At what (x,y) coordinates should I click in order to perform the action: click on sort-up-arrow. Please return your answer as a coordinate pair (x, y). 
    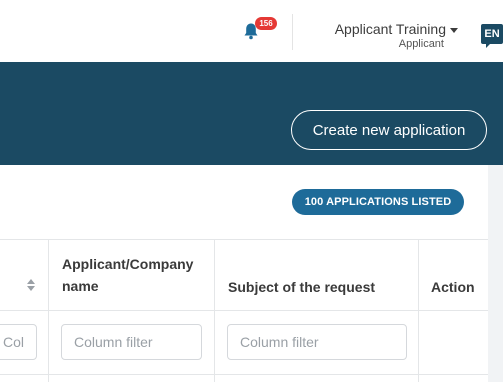
    Looking at the image, I should click on (31, 281).